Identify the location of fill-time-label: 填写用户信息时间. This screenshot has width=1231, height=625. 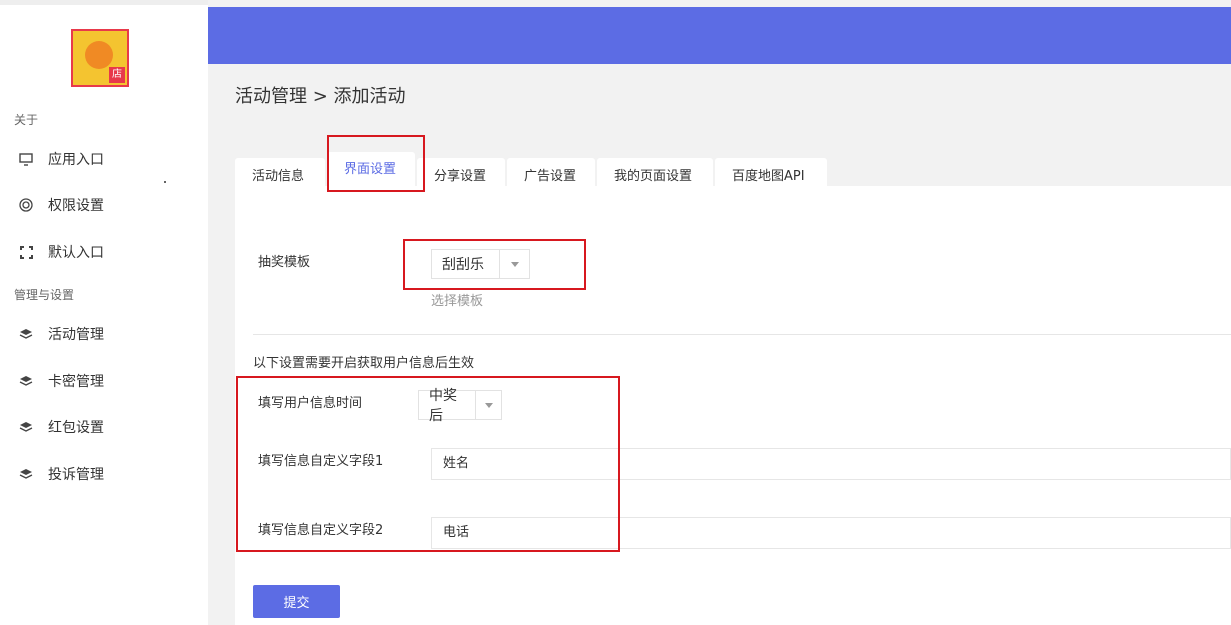
(310, 403).